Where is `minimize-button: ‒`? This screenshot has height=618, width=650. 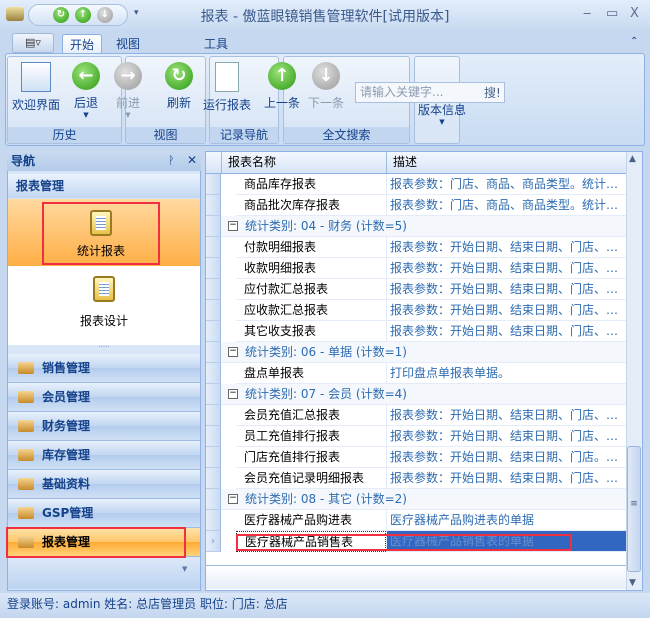 minimize-button: ‒ is located at coordinates (587, 13).